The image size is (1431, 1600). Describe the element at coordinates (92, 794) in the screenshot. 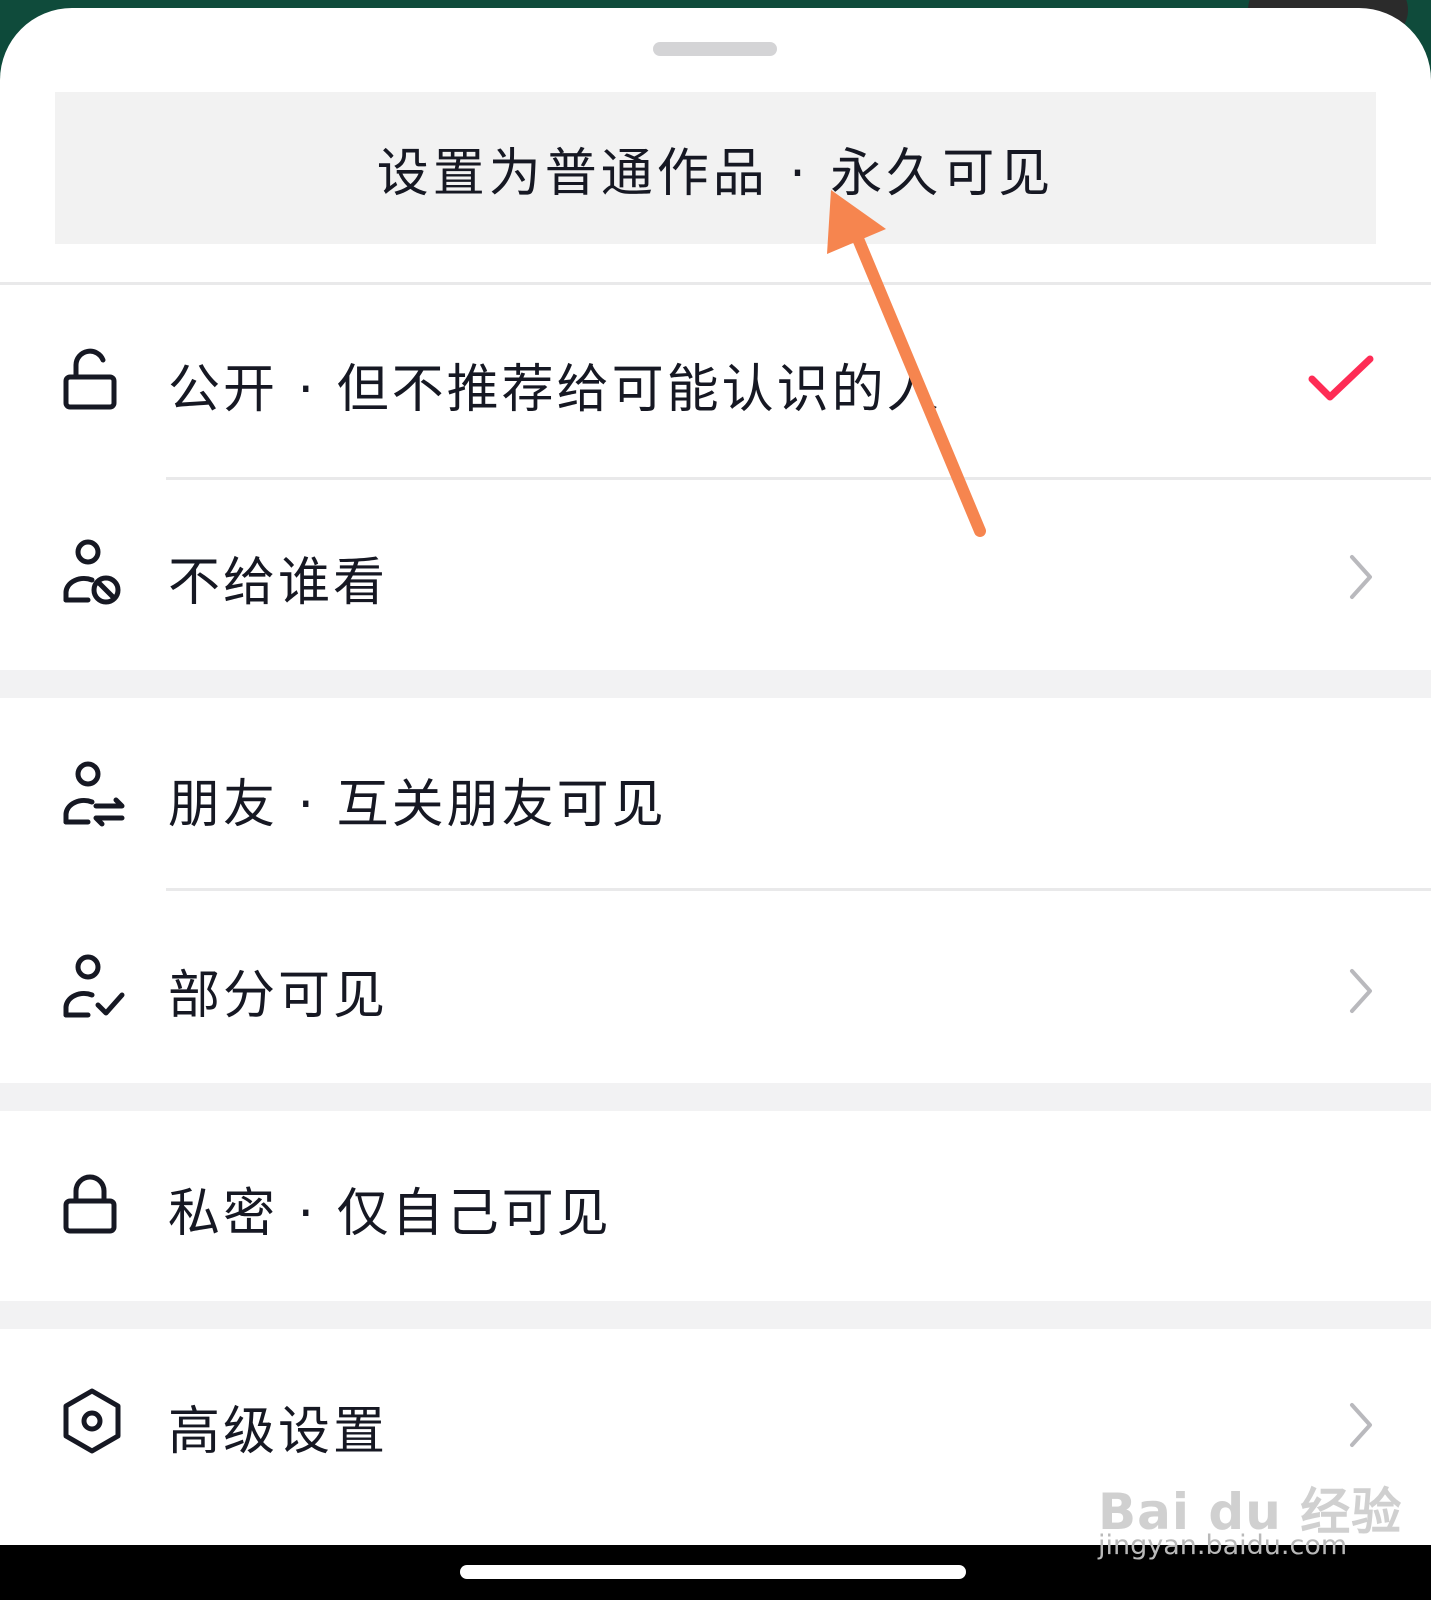

I see `user-swap-icon` at that location.